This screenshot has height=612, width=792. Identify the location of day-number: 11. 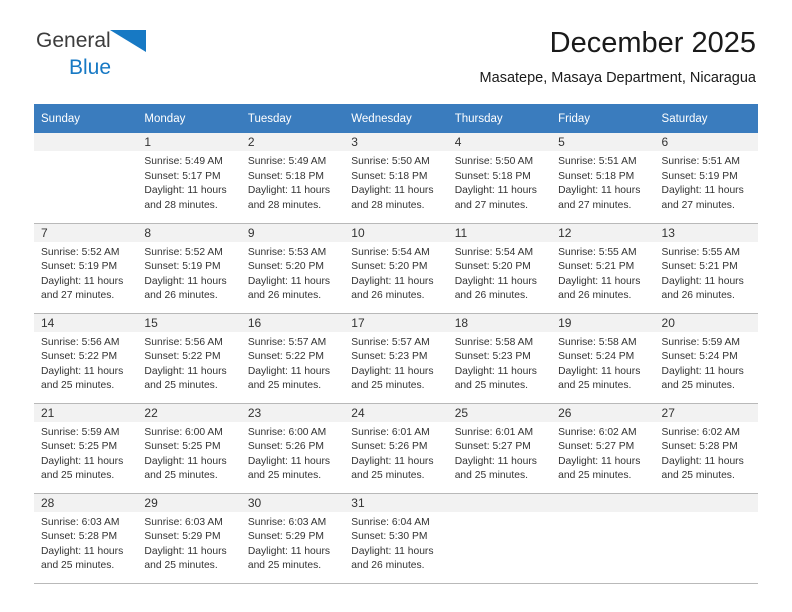
(499, 232).